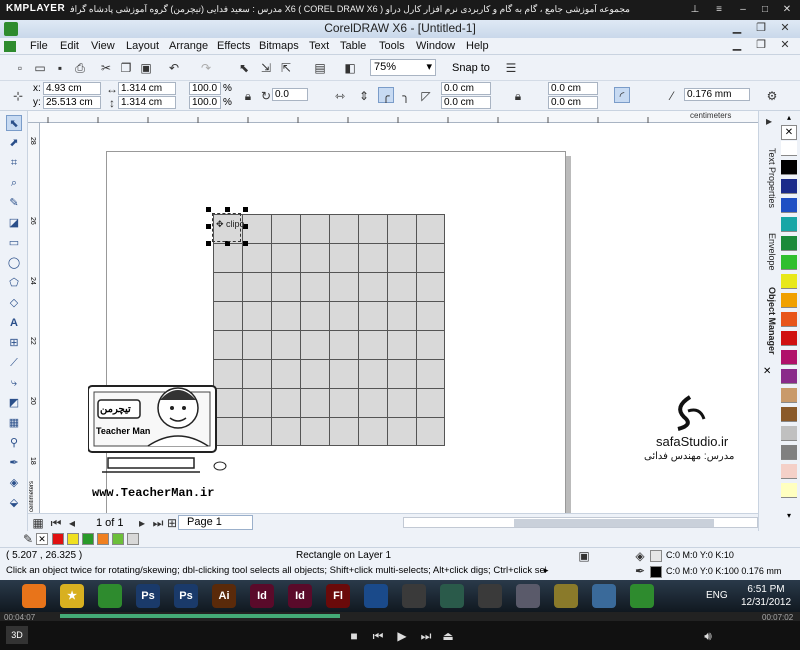 The width and height of the screenshot is (800, 650). Describe the element at coordinates (224, 596) in the screenshot. I see `taskbar-app-icon: Ai` at that location.